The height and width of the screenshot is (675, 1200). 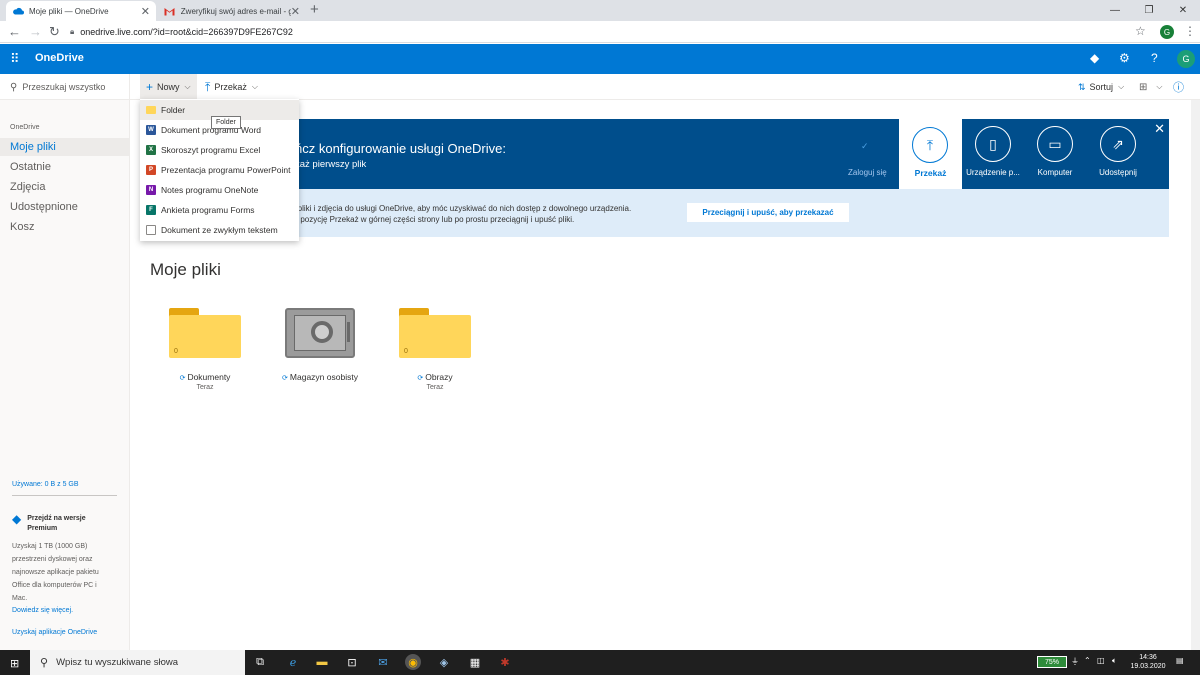 I want to click on menu-item-label: Dokument ze zwykłym tekstem, so click(x=219, y=230).